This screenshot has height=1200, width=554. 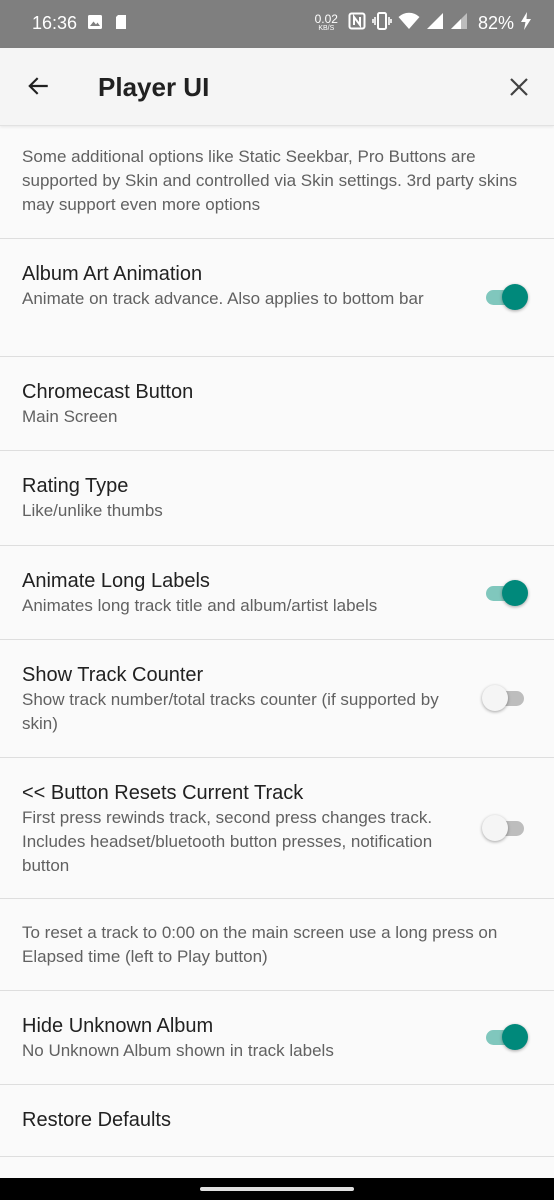 What do you see at coordinates (55, 23) in the screenshot?
I see `status-time: 16:36` at bounding box center [55, 23].